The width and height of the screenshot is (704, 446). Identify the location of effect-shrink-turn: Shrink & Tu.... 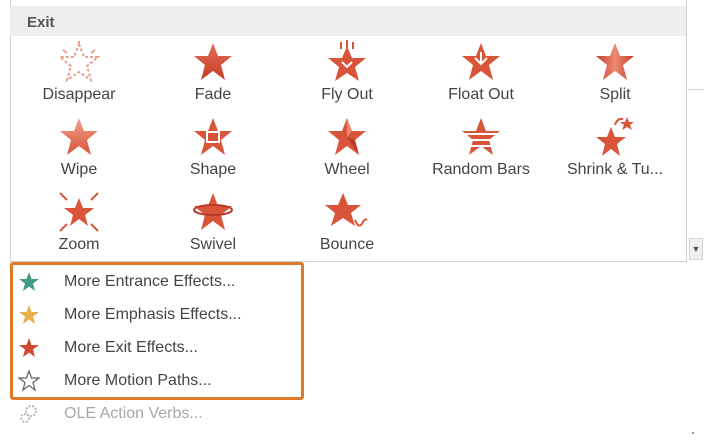
(615, 151).